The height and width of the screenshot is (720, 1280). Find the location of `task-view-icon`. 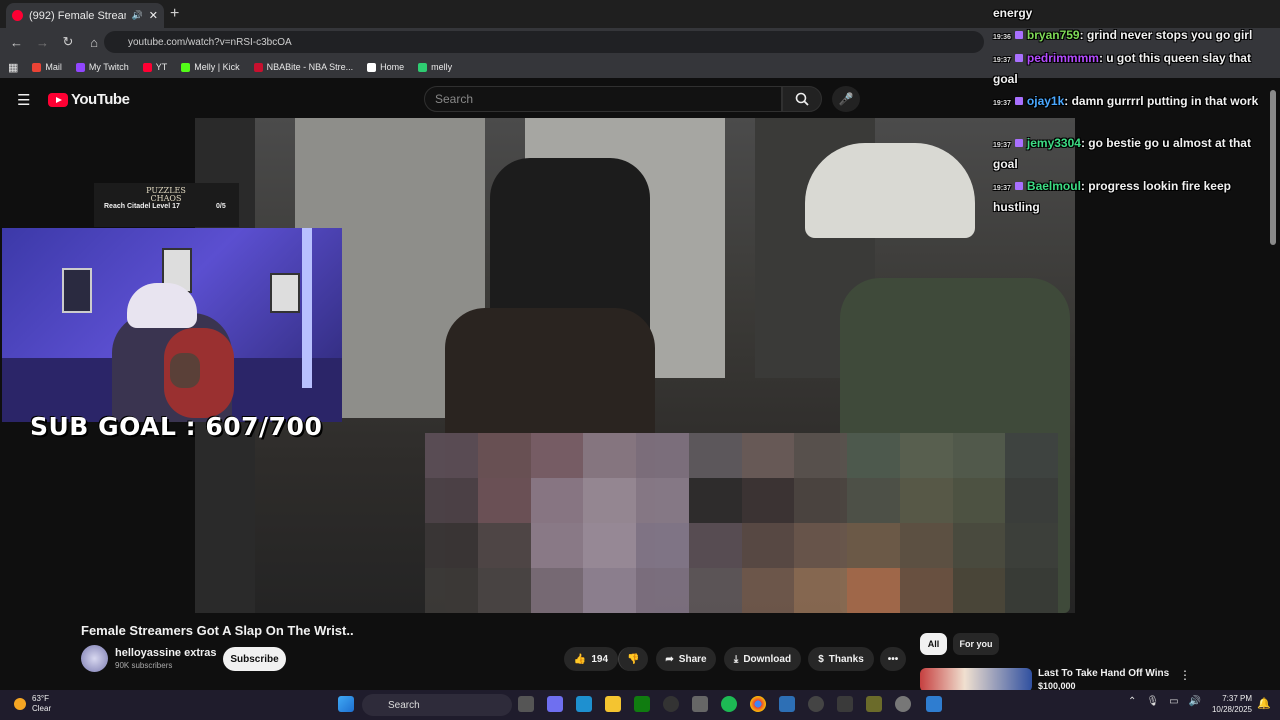

task-view-icon is located at coordinates (526, 704).